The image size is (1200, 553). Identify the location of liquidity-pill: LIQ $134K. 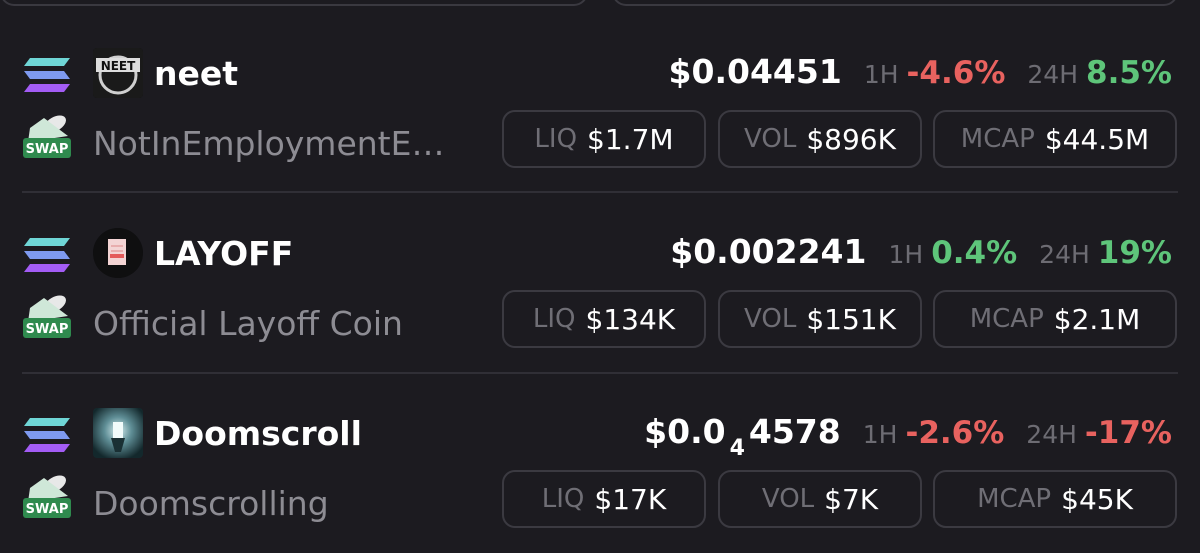
(604, 319).